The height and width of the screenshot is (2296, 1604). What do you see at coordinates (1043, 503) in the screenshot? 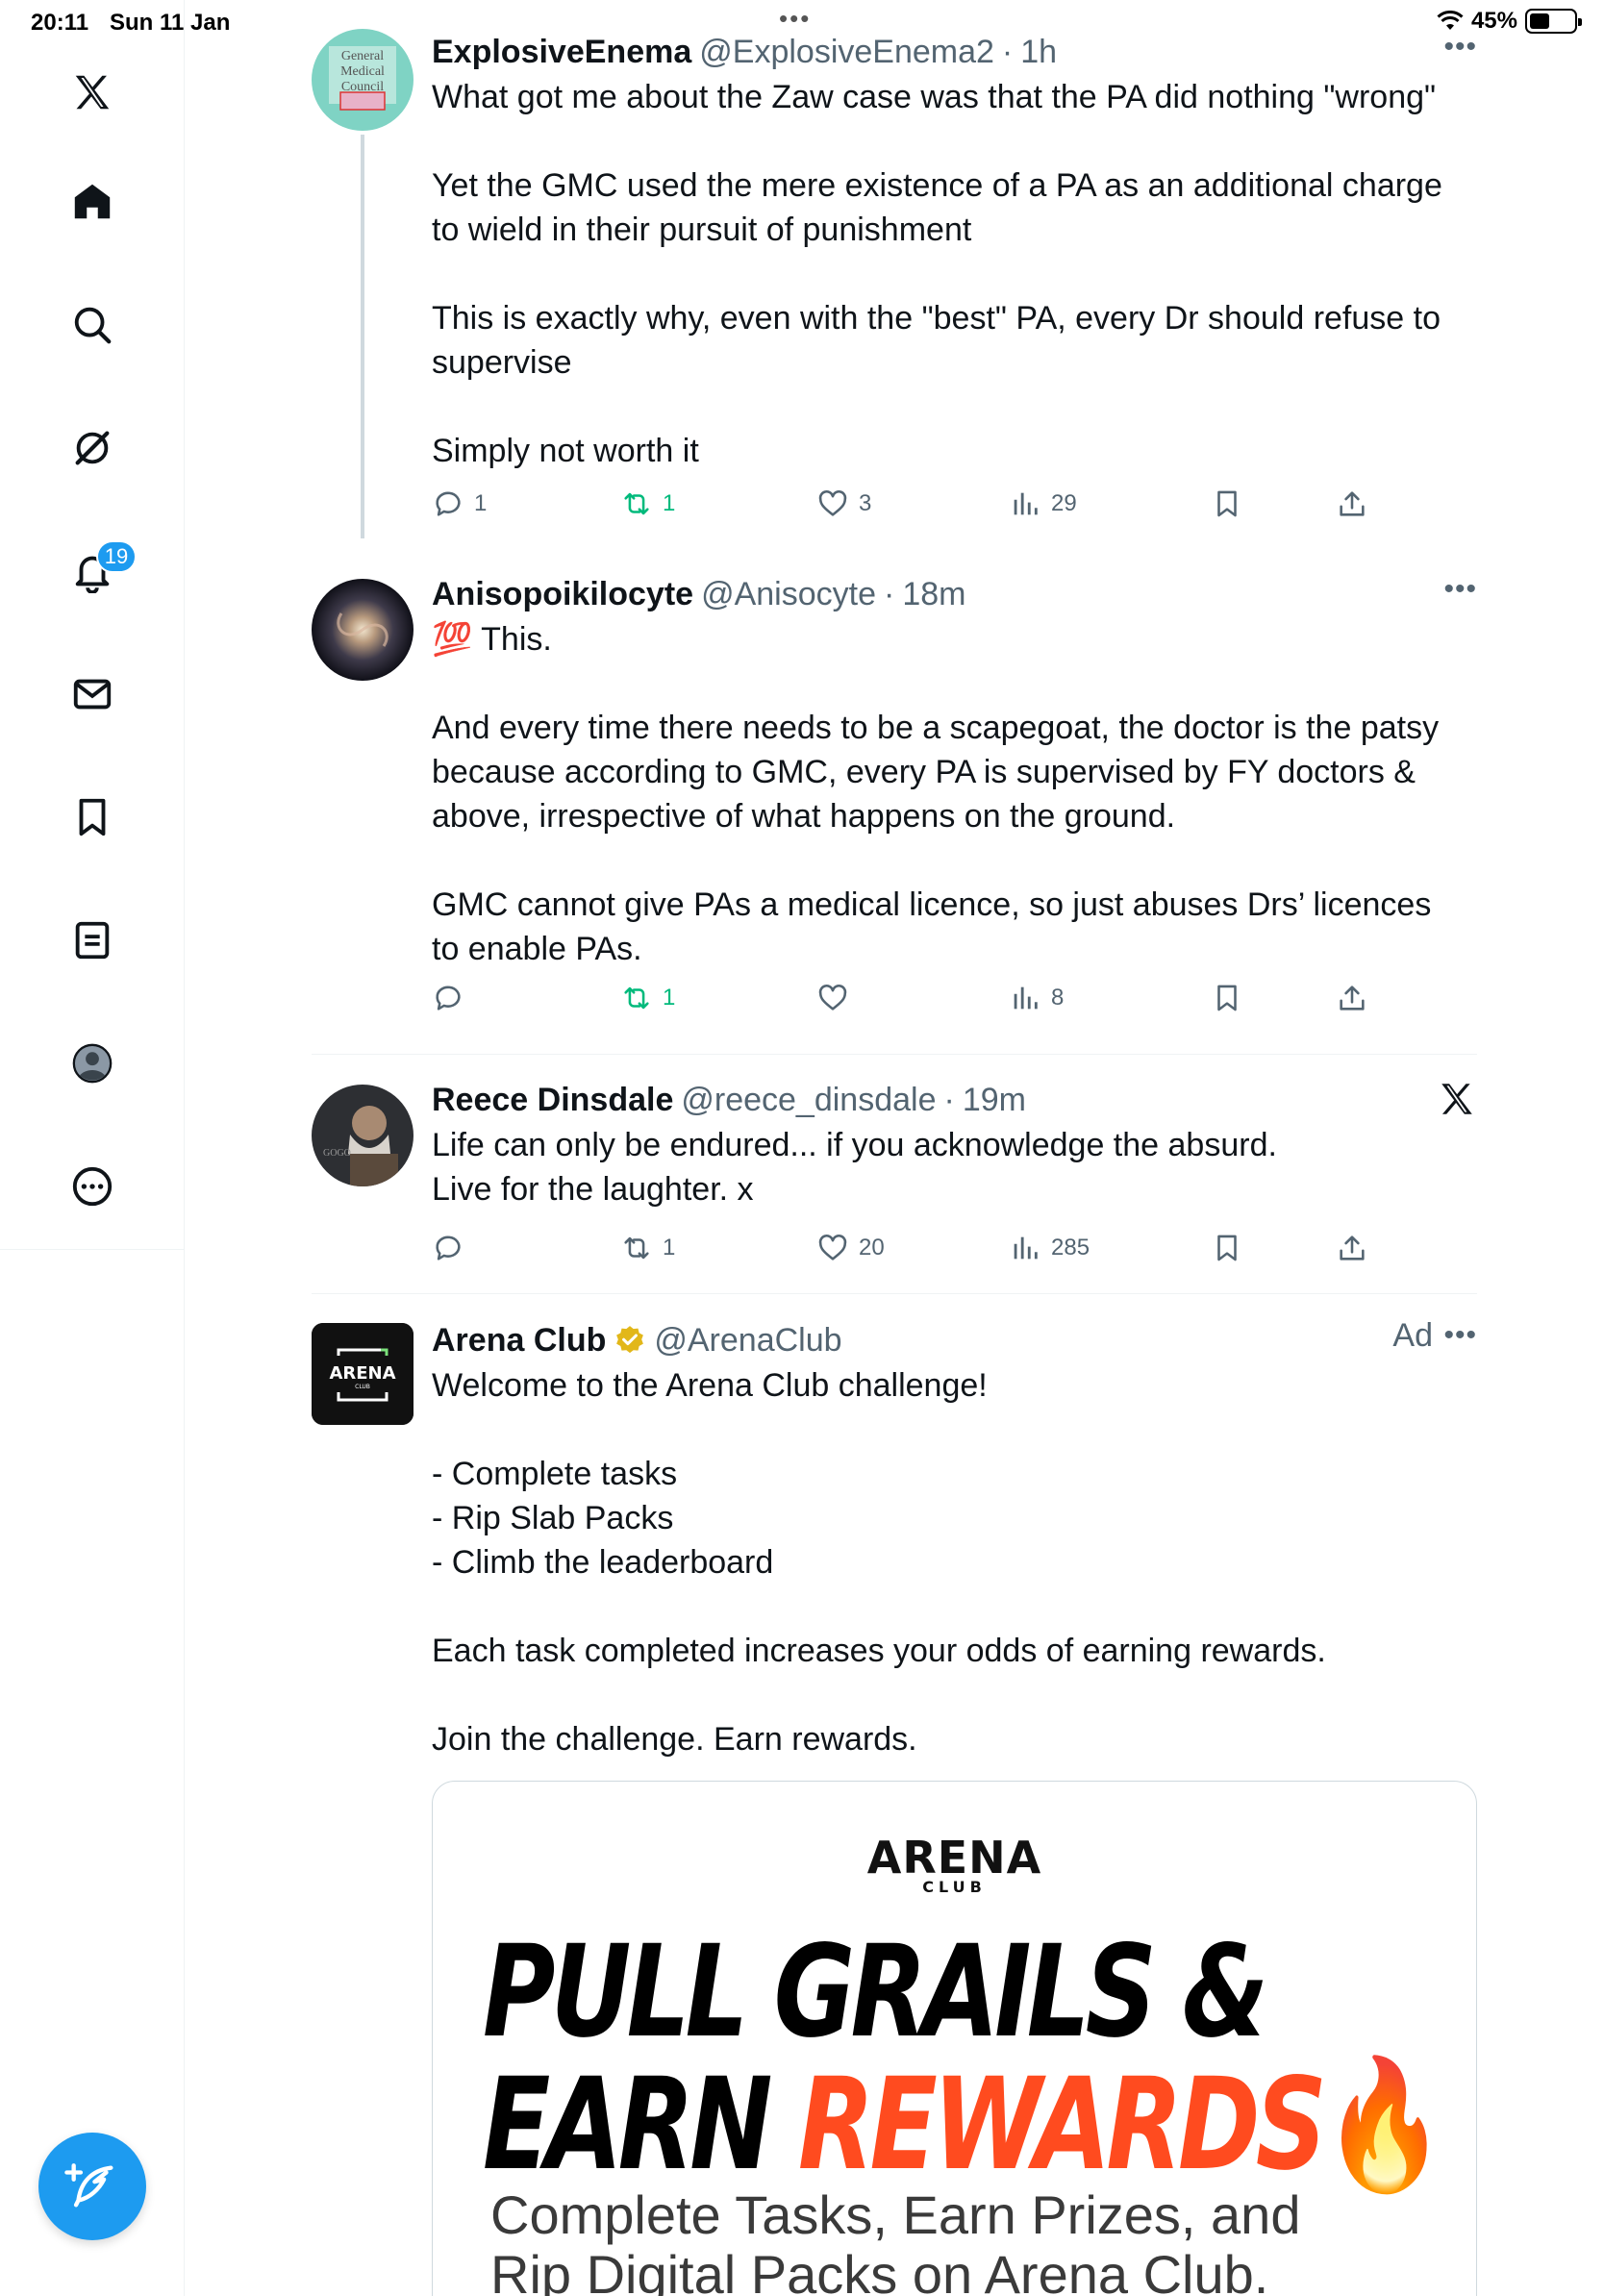
I see `views-button: 29` at bounding box center [1043, 503].